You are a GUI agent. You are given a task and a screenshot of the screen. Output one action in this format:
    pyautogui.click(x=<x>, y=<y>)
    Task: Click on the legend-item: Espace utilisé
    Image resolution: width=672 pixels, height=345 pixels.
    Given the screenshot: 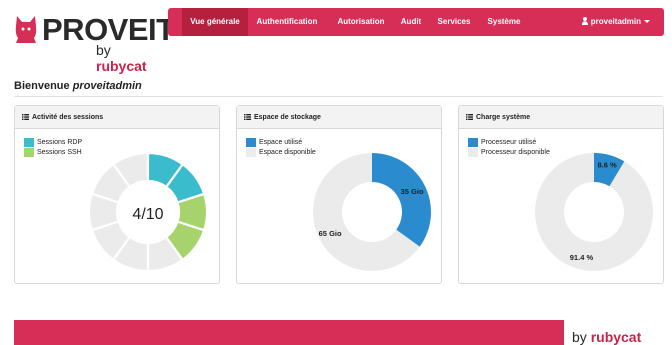 What is the action you would take?
    pyautogui.click(x=281, y=143)
    